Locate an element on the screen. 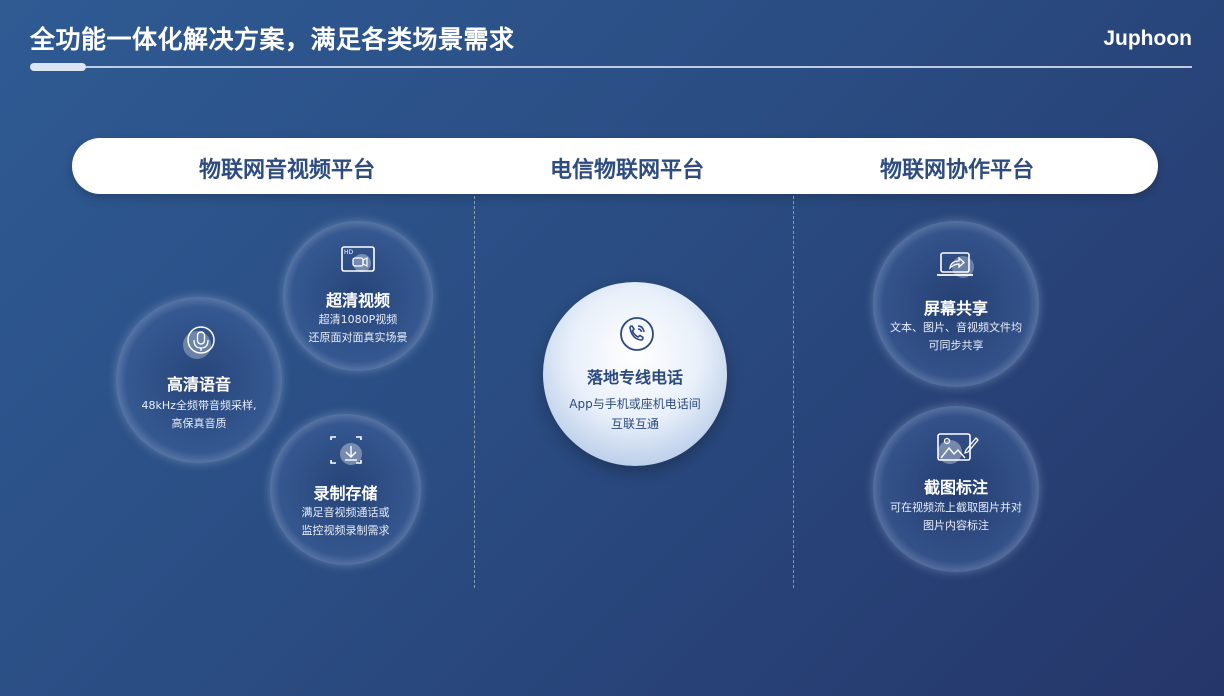 This screenshot has width=1224, height=696. feature-desc-line2: 监控视频录制需求 is located at coordinates (345, 530).